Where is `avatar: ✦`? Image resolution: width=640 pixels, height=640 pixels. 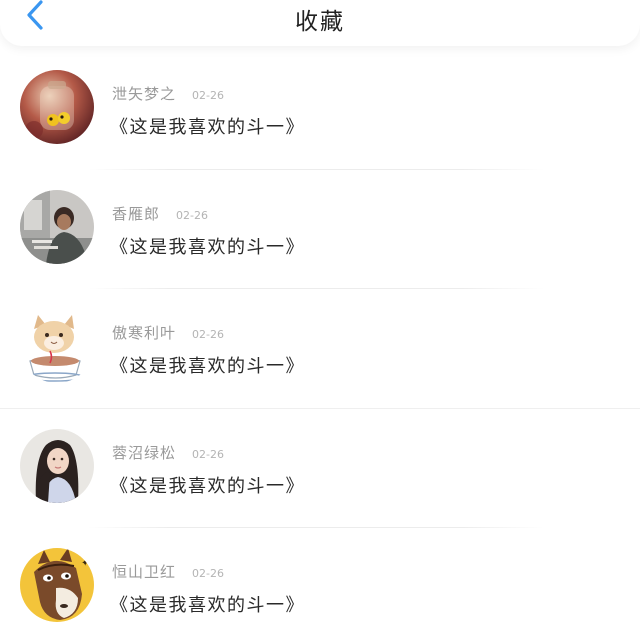
avatar: ✦ is located at coordinates (57, 585).